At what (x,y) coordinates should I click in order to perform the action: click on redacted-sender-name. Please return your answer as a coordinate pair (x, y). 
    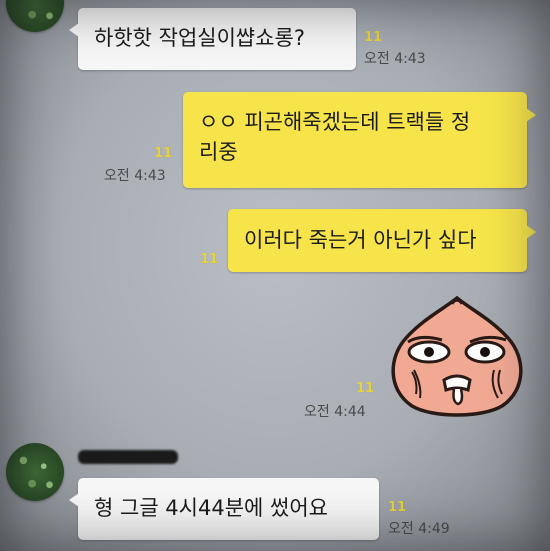
    Looking at the image, I should click on (128, 457).